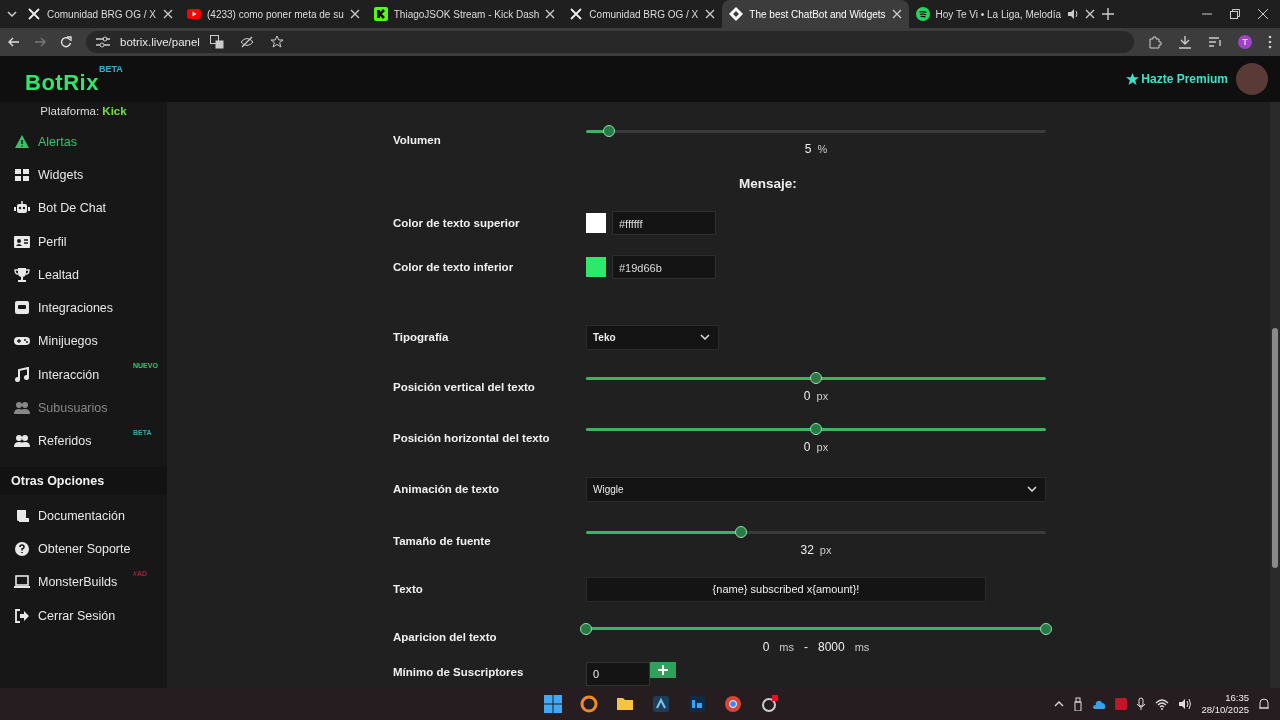 This screenshot has width=1280, height=720. What do you see at coordinates (83, 275) in the screenshot?
I see `nav-item: Lealtad` at bounding box center [83, 275].